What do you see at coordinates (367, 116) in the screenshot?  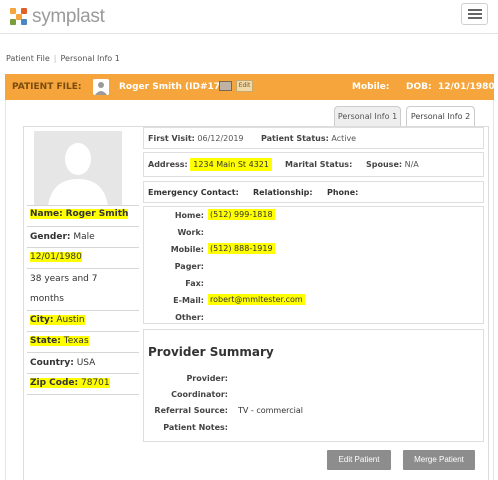 I see `tab-personal-info-1: Personal Info 1` at bounding box center [367, 116].